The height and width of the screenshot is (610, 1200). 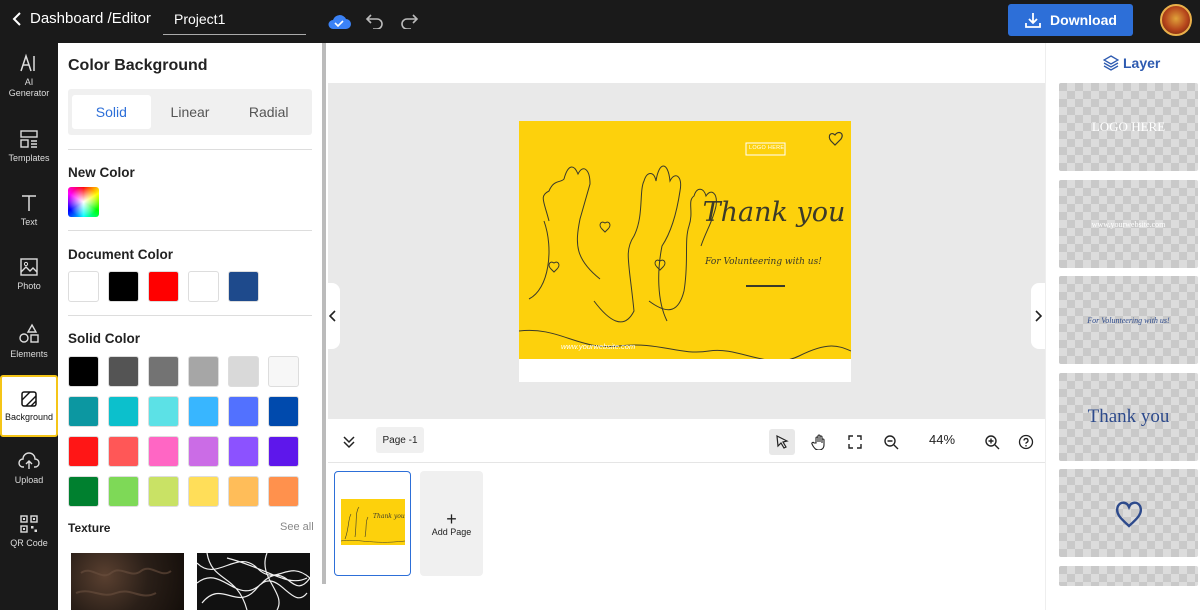 I want to click on nav-item-text: Text, so click(x=29, y=213).